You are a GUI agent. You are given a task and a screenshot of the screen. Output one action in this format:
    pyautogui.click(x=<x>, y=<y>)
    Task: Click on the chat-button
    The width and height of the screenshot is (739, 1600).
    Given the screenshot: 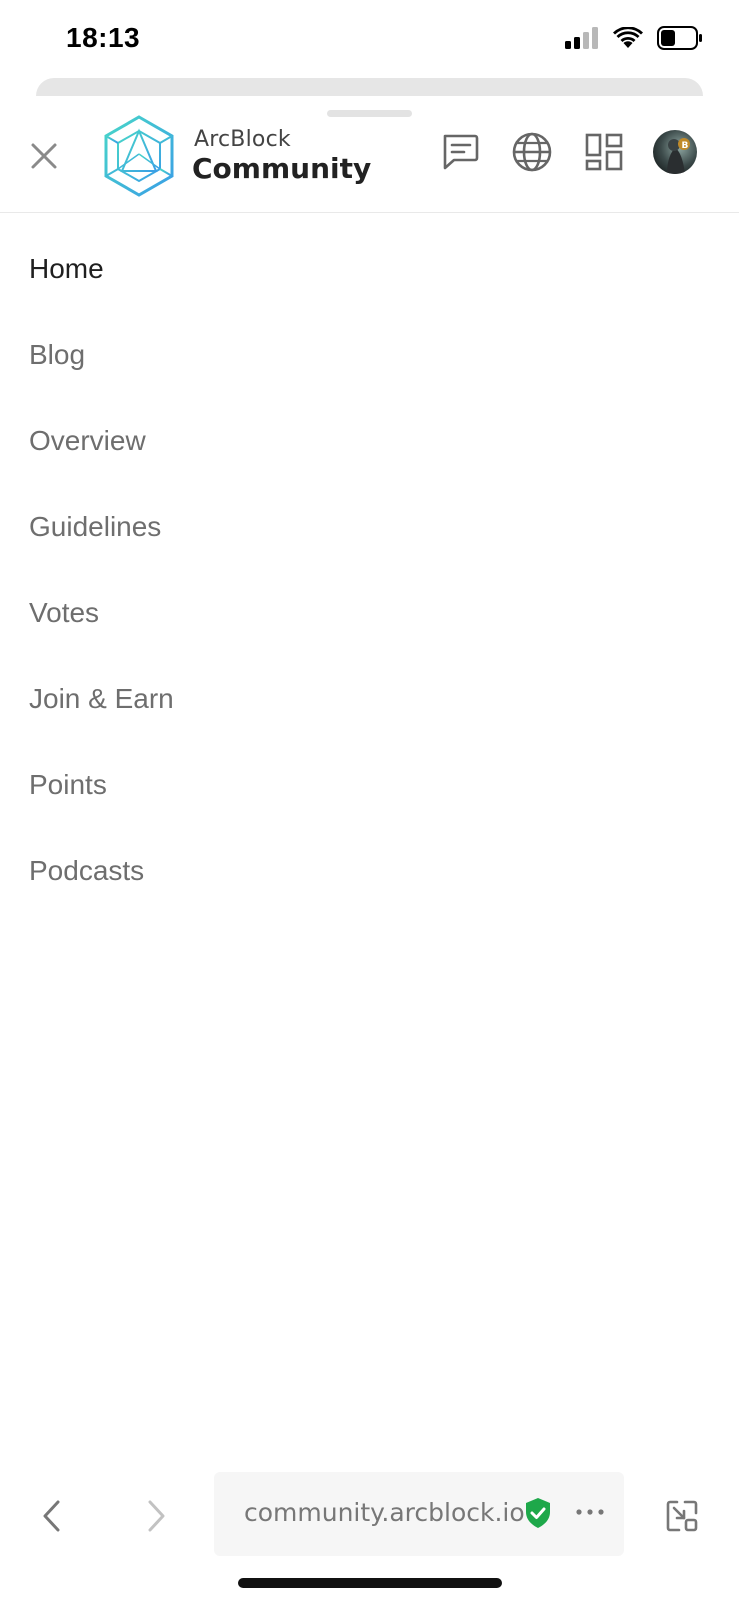 What is the action you would take?
    pyautogui.click(x=460, y=154)
    